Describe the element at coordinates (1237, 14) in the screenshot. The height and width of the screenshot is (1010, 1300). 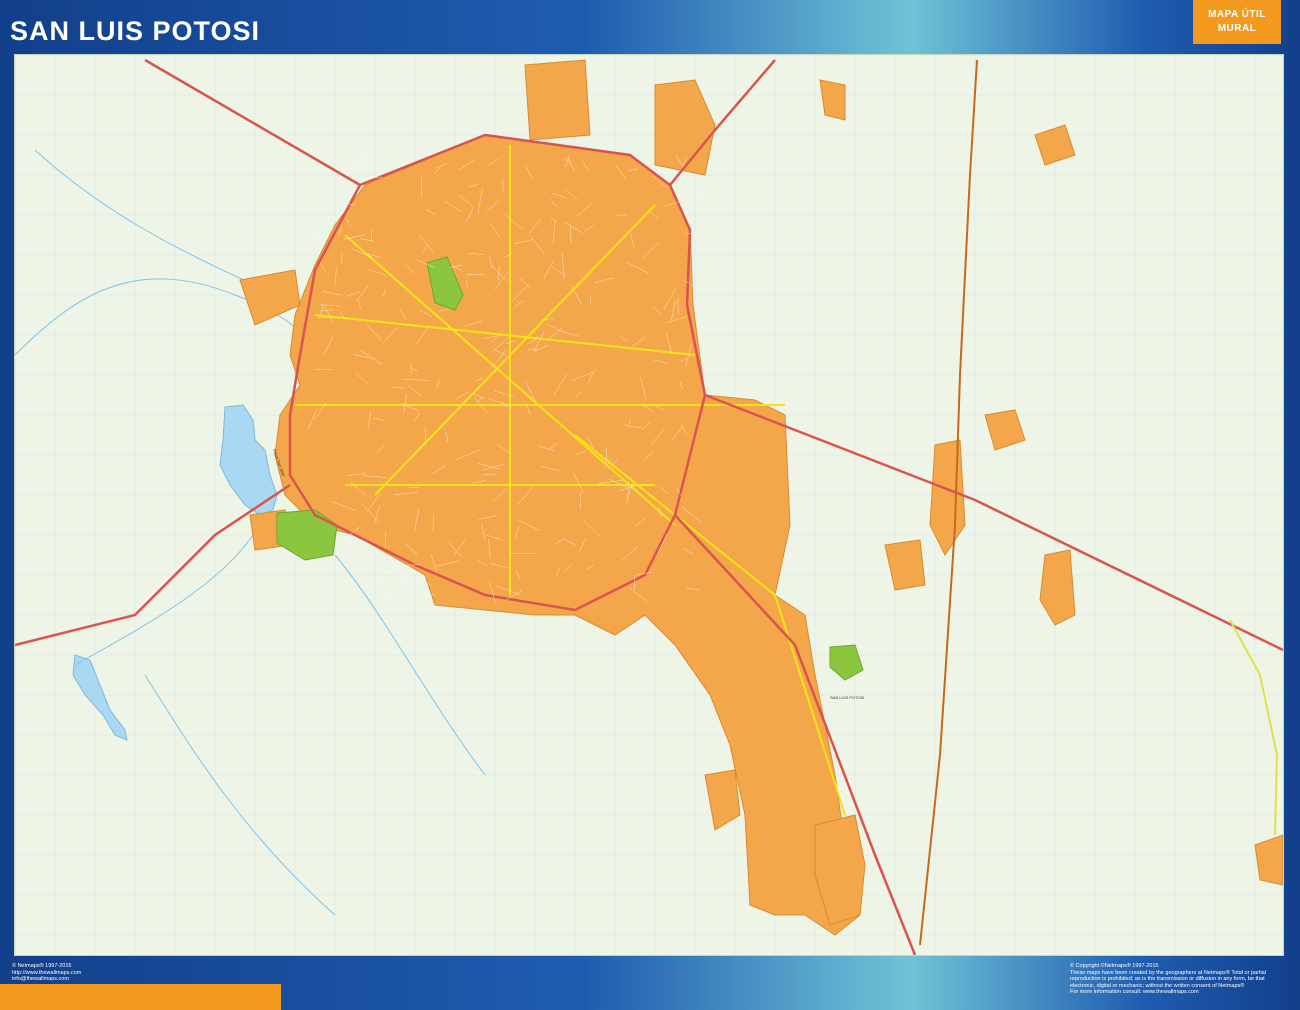
I see `badge-line1: MAPA ÚTIL` at that location.